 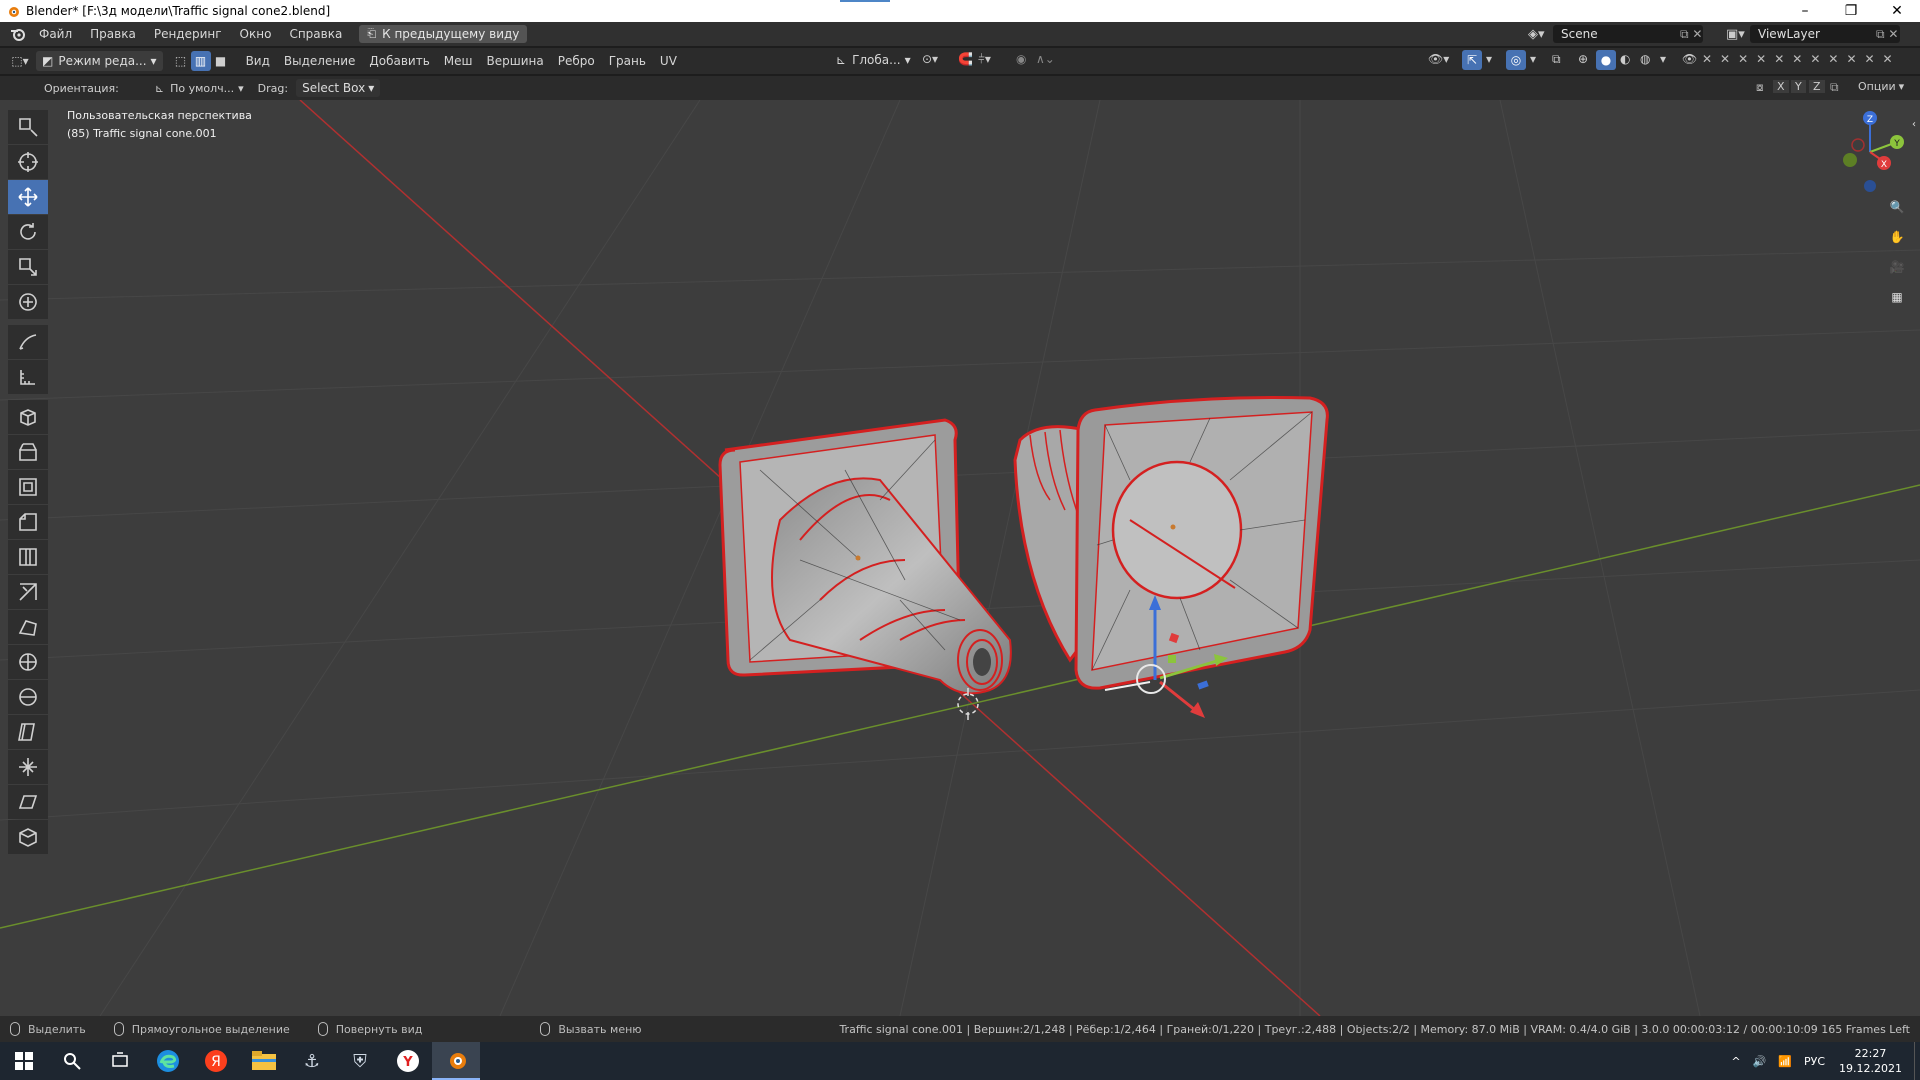 I want to click on tool-annotate, so click(x=28, y=342).